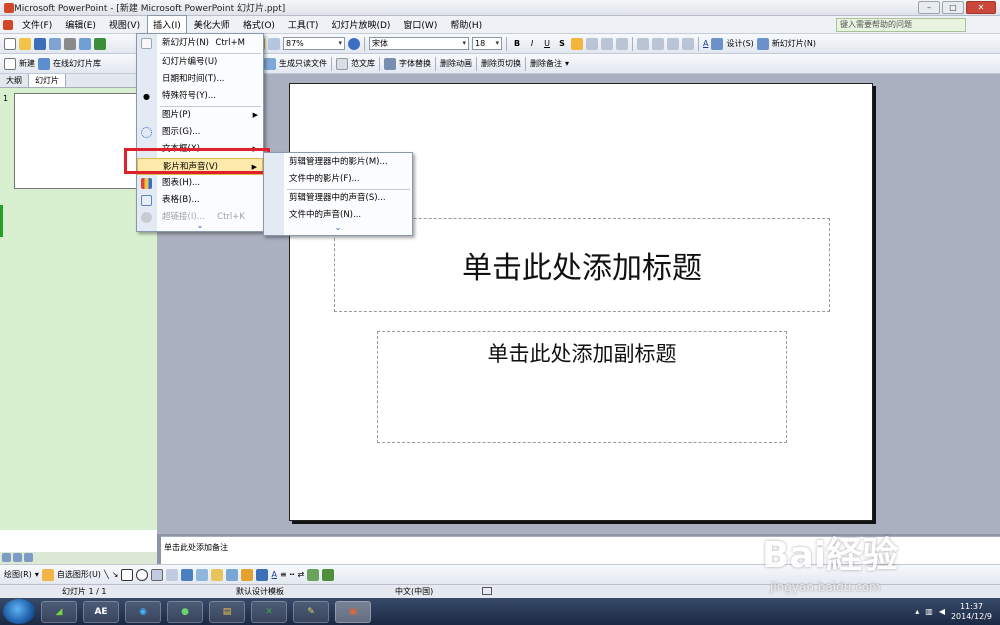 The height and width of the screenshot is (625, 1000). Describe the element at coordinates (311, 611) in the screenshot. I see `taskbar-pen-icon: ✎` at that location.